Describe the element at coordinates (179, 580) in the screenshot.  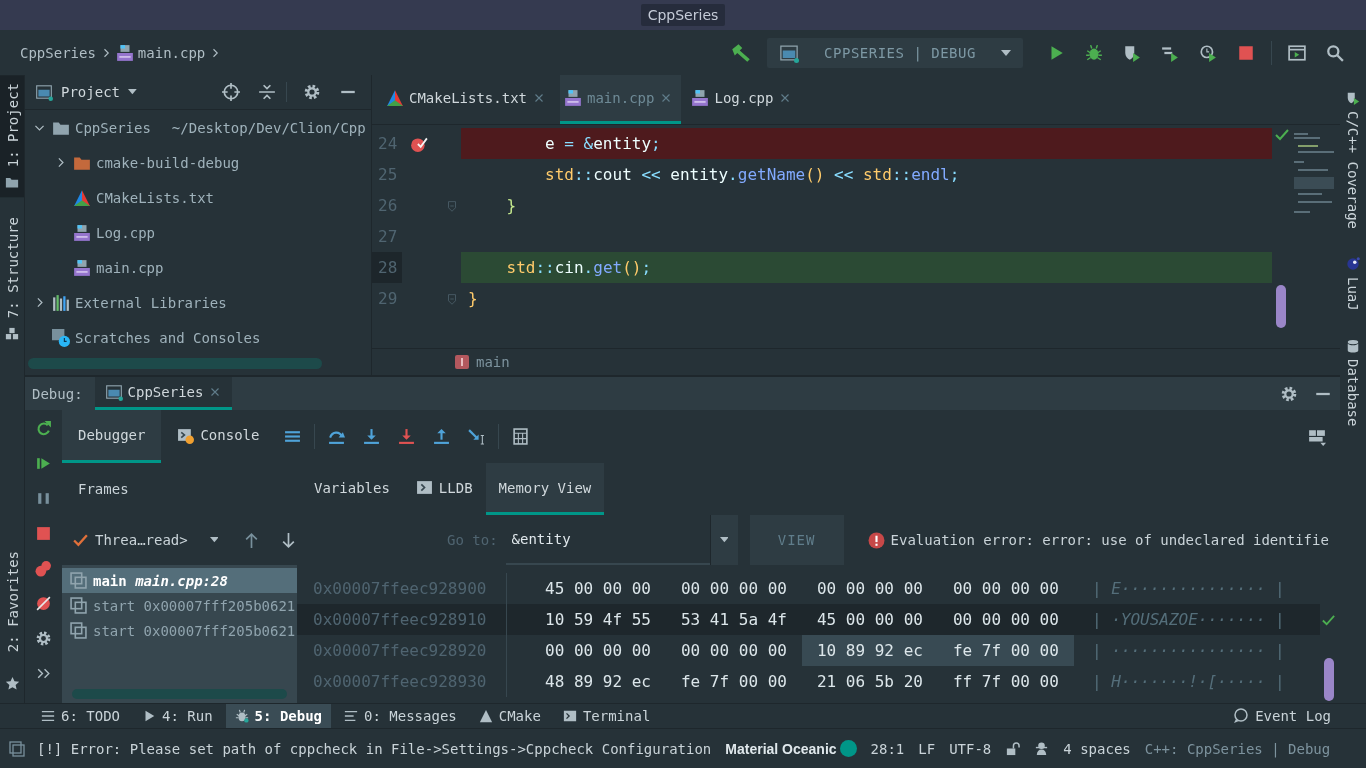
I see `stack-frame: main main.cpp:28` at that location.